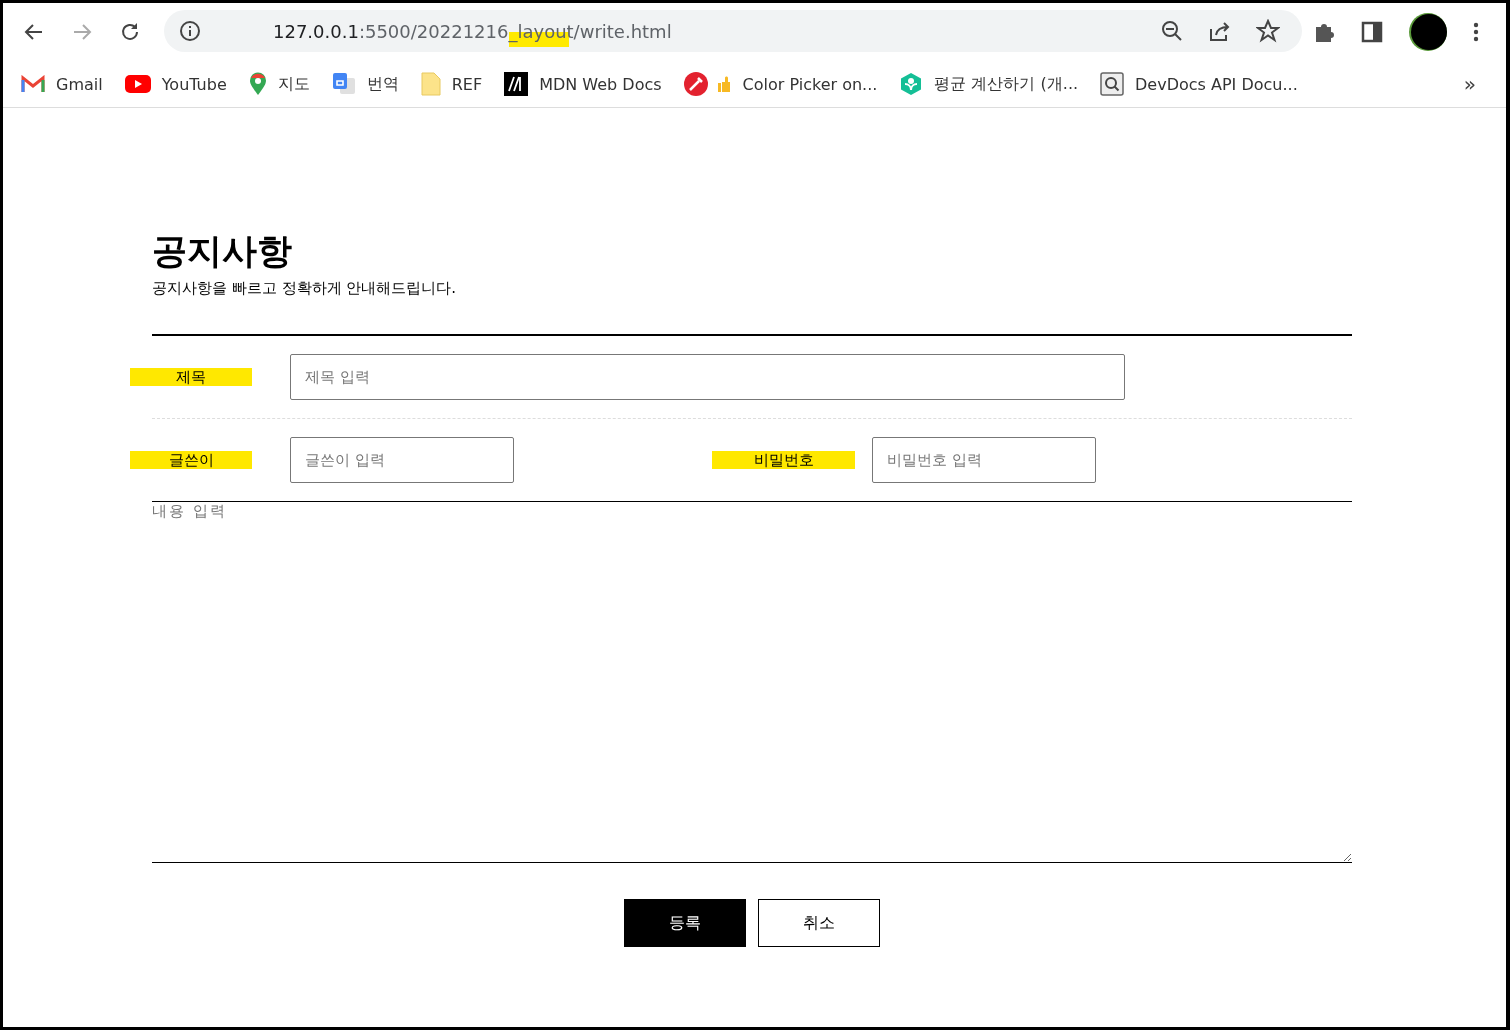 The width and height of the screenshot is (1510, 1030). I want to click on bookmark-label: MDN Web Docs, so click(600, 84).